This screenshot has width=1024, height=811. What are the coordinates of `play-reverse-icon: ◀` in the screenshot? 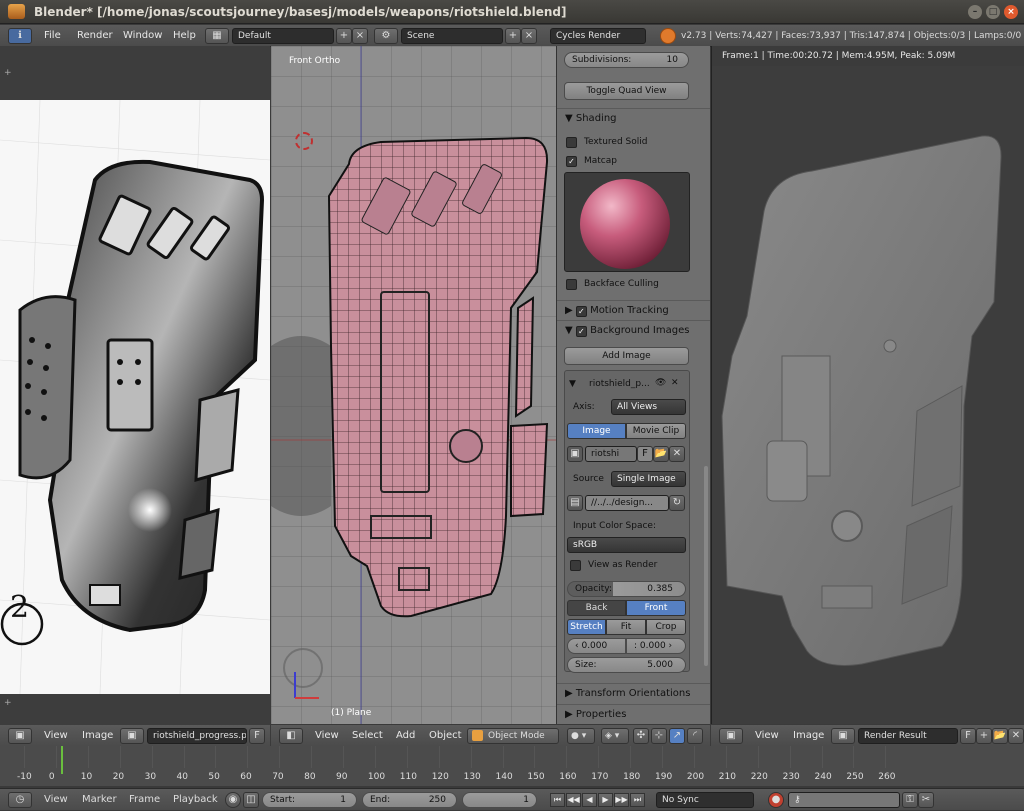 It's located at (589, 800).